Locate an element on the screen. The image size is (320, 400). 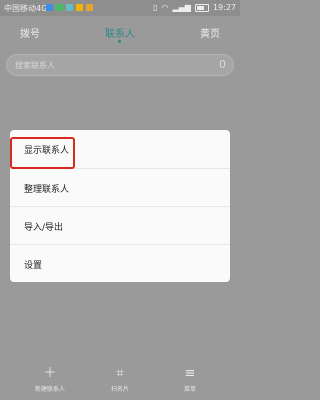
menu-icon: ≡ is located at coordinates (190, 373).